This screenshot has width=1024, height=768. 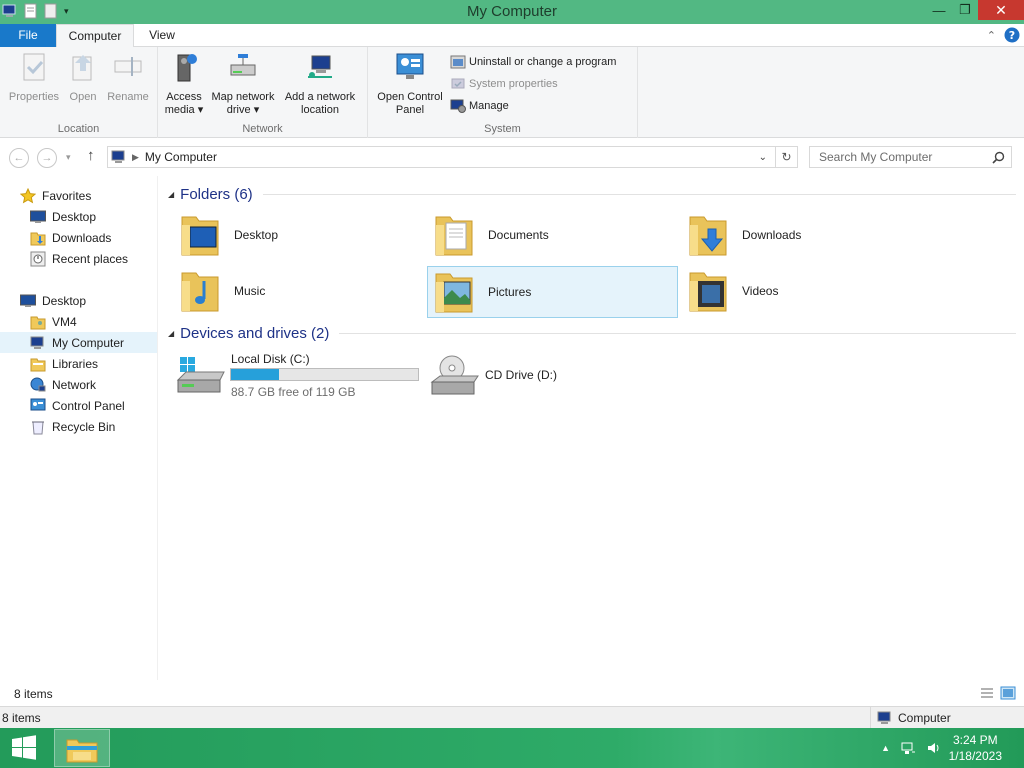 What do you see at coordinates (187, 68) in the screenshot?
I see `access-media-icon` at bounding box center [187, 68].